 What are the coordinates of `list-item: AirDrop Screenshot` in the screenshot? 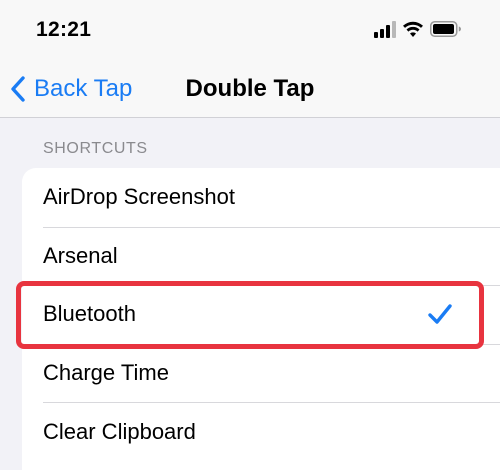 It's located at (261, 197).